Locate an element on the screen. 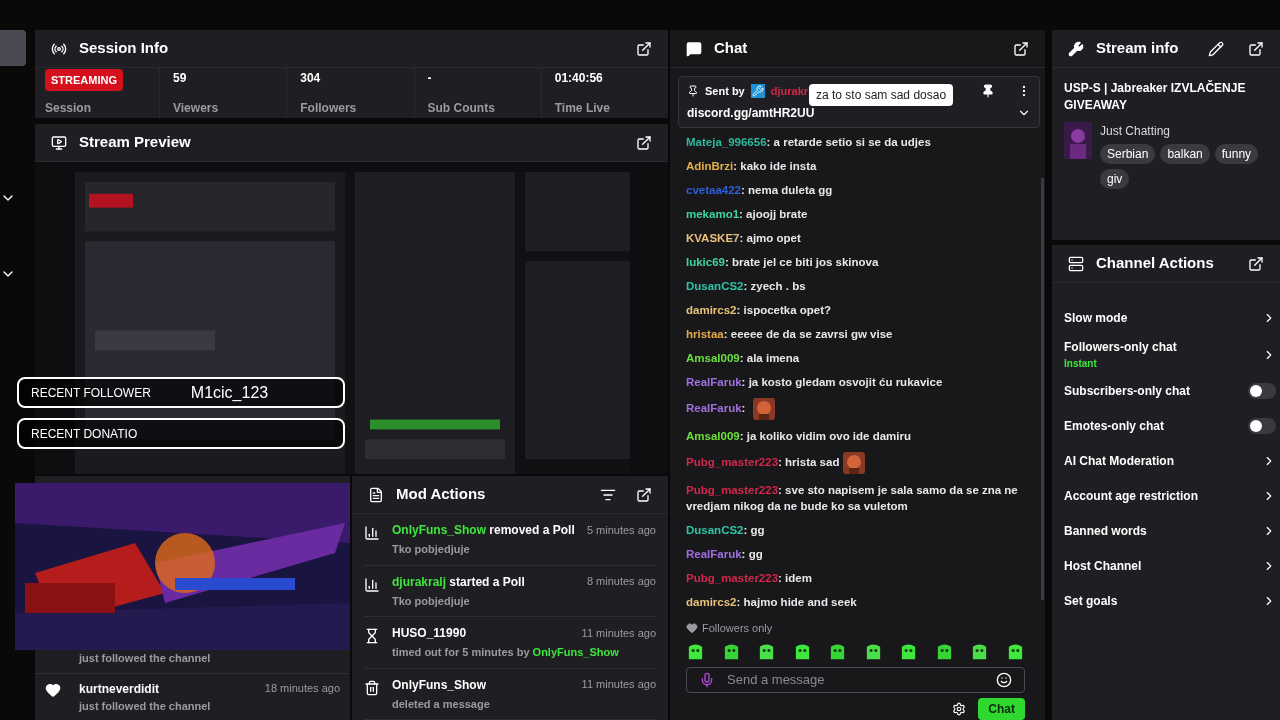 This screenshot has width=1280, height=720. chat-message: lukic69: brate jel ce biti jos skinova is located at coordinates (783, 262).